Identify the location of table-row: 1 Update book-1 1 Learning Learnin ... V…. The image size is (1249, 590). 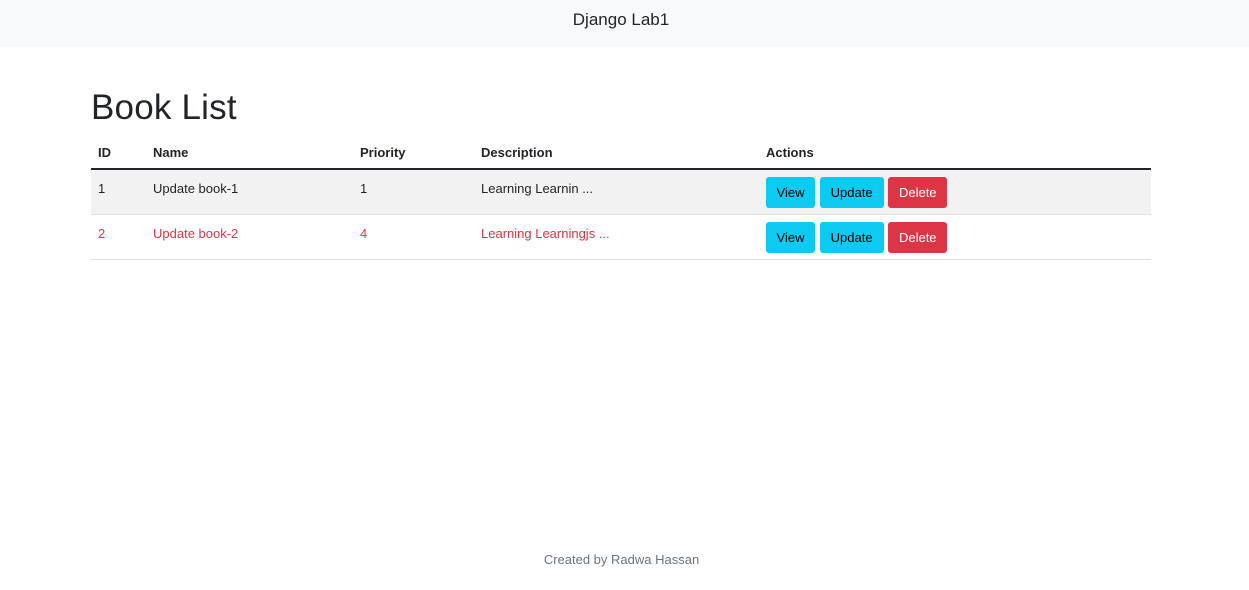
(621, 192).